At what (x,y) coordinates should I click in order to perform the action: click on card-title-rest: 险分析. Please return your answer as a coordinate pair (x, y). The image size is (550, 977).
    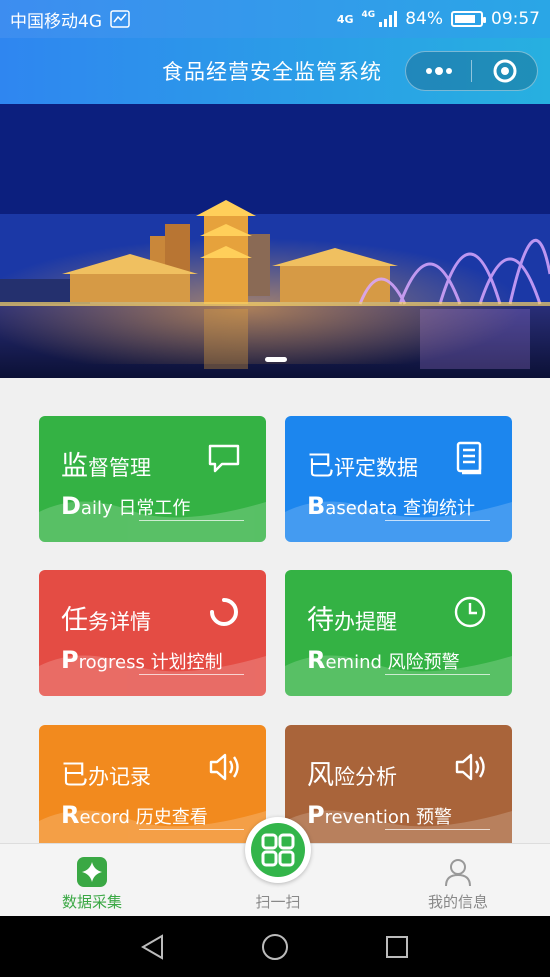
    Looking at the image, I should click on (365, 777).